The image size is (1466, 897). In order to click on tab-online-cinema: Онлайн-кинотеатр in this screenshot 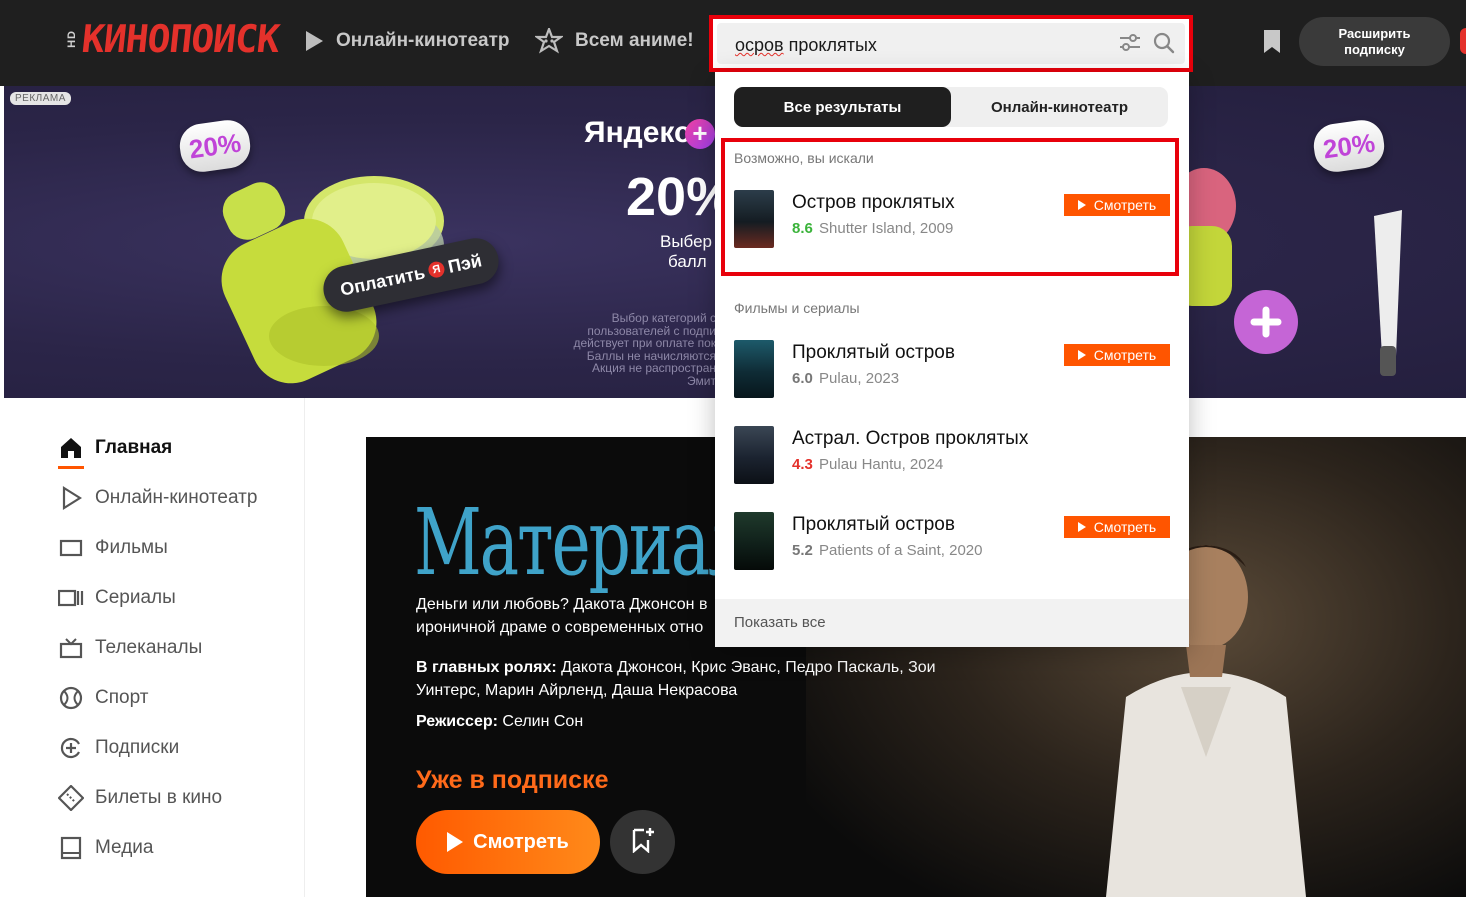, I will do `click(1059, 107)`.